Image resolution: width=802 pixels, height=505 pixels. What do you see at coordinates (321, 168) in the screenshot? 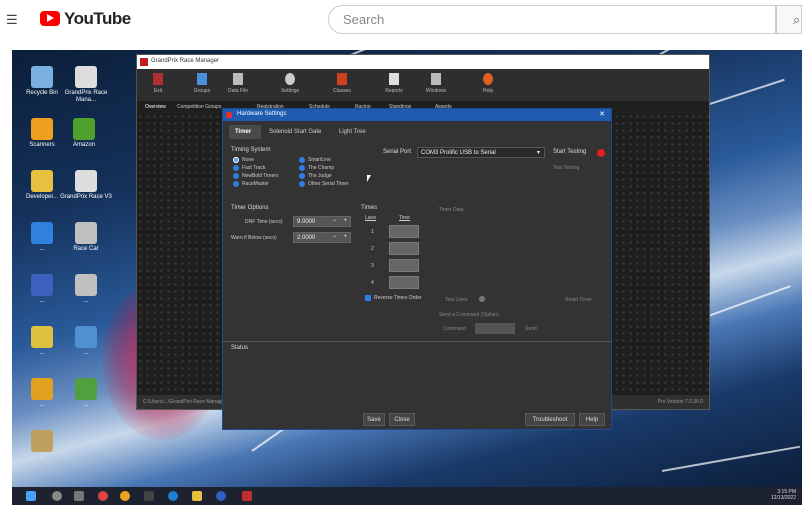
I see `radio-label: The Champ` at bounding box center [321, 168].